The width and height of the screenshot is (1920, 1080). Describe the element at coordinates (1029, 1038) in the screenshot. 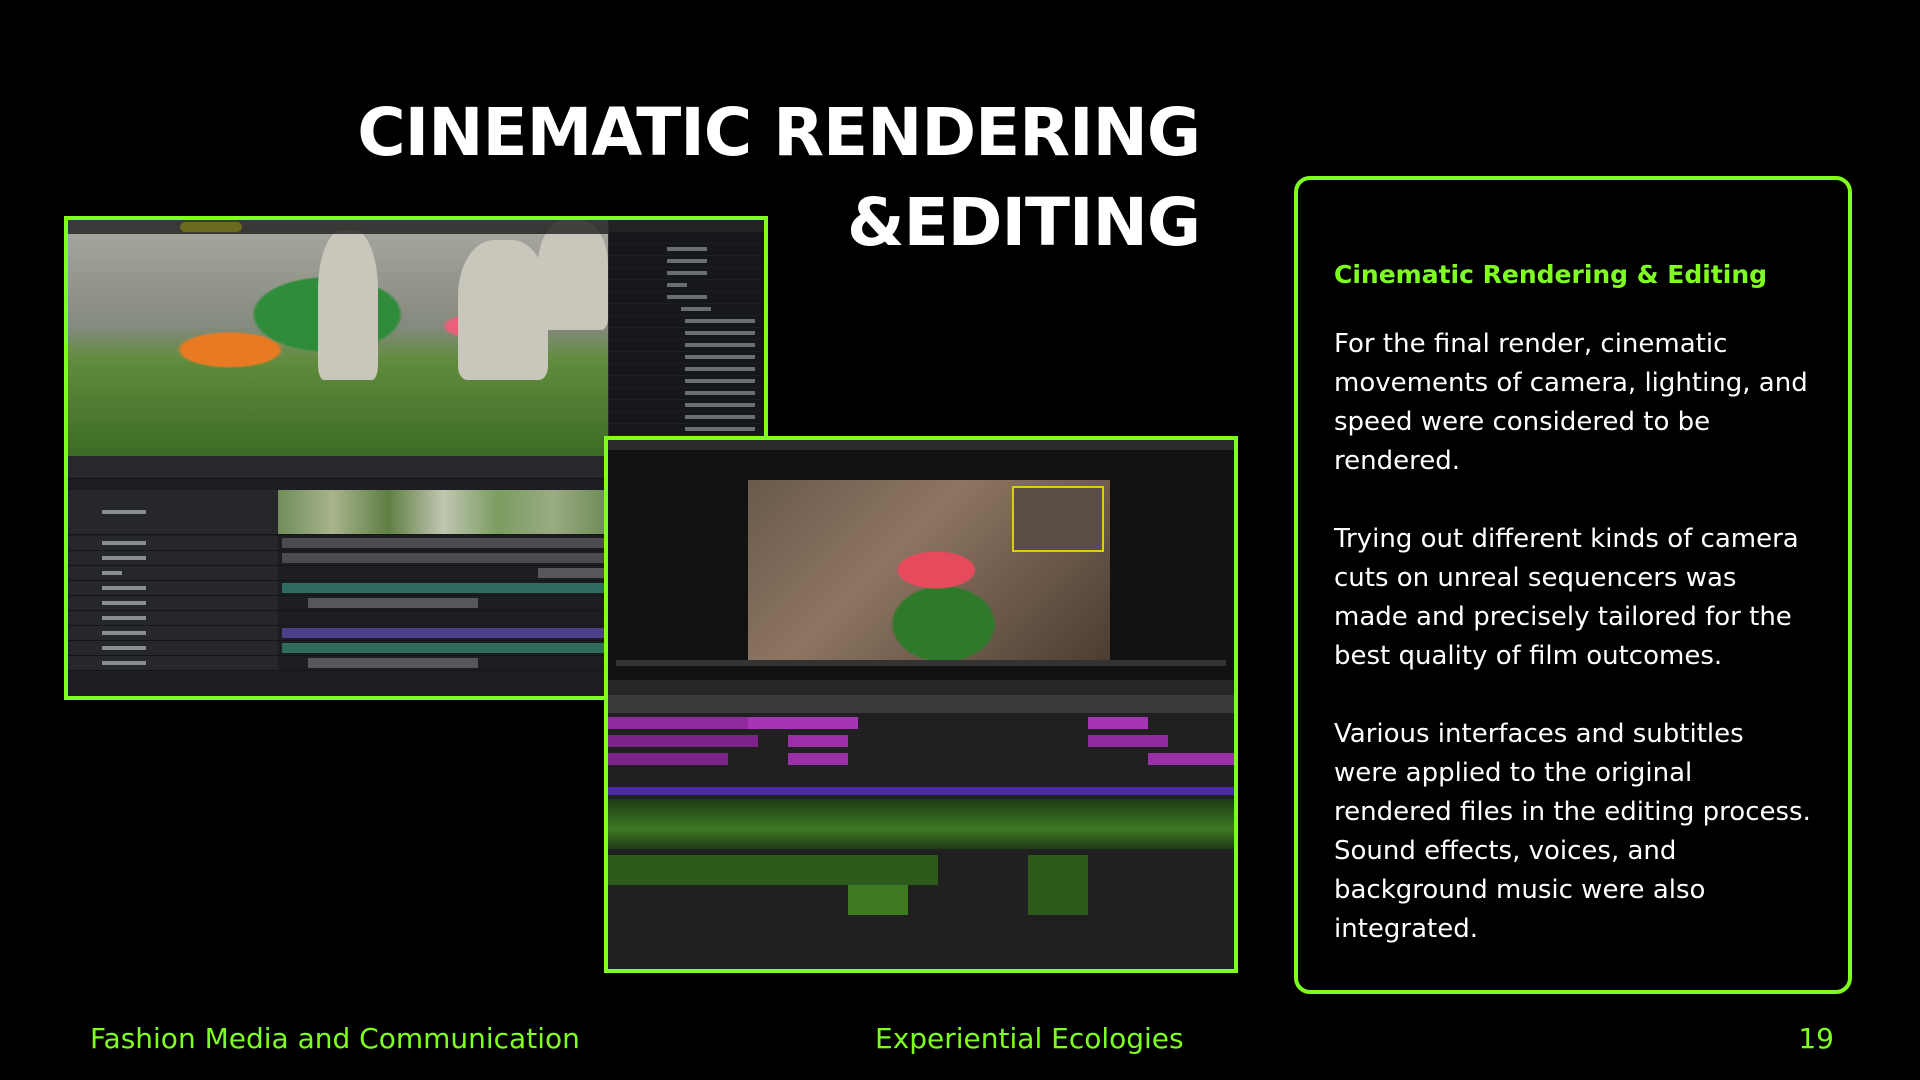

I see `footer-project: Experiential Ecologies` at that location.